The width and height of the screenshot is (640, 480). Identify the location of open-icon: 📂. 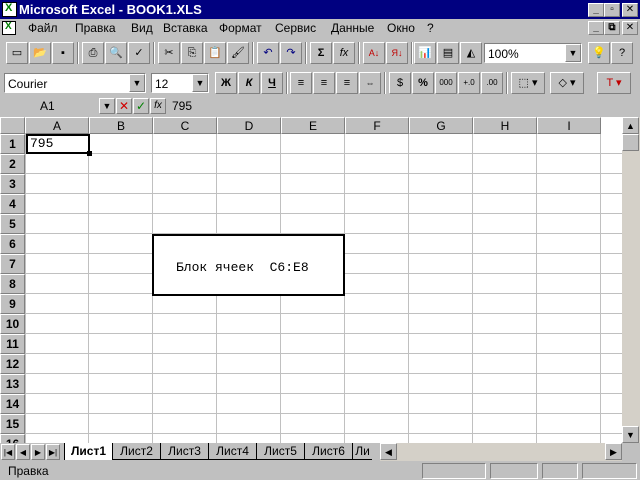
(40, 53).